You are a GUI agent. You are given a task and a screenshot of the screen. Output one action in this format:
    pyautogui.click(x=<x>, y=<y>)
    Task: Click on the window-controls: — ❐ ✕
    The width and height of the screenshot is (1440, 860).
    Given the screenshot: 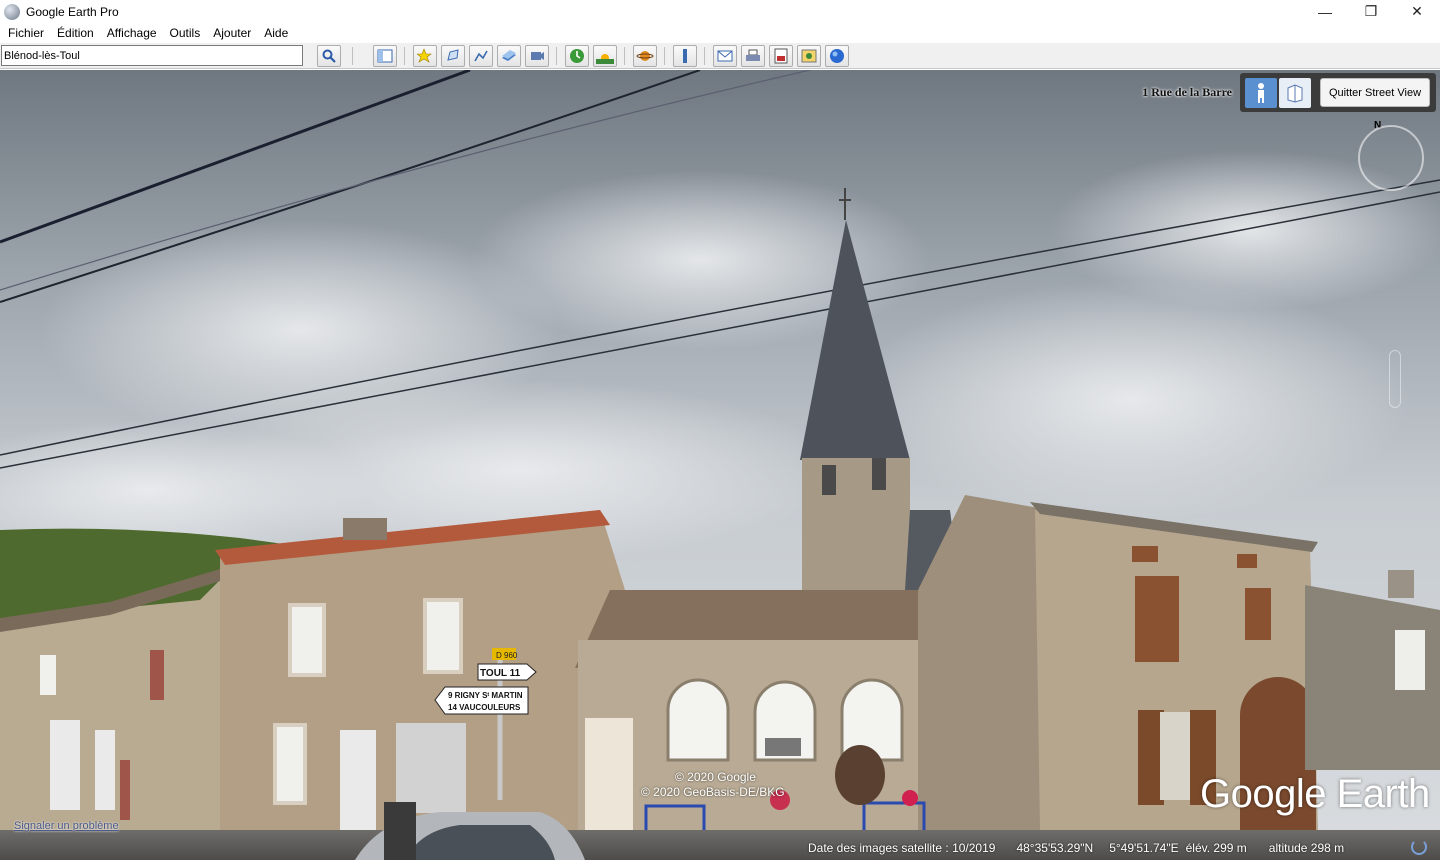 What is the action you would take?
    pyautogui.click(x=1371, y=11)
    